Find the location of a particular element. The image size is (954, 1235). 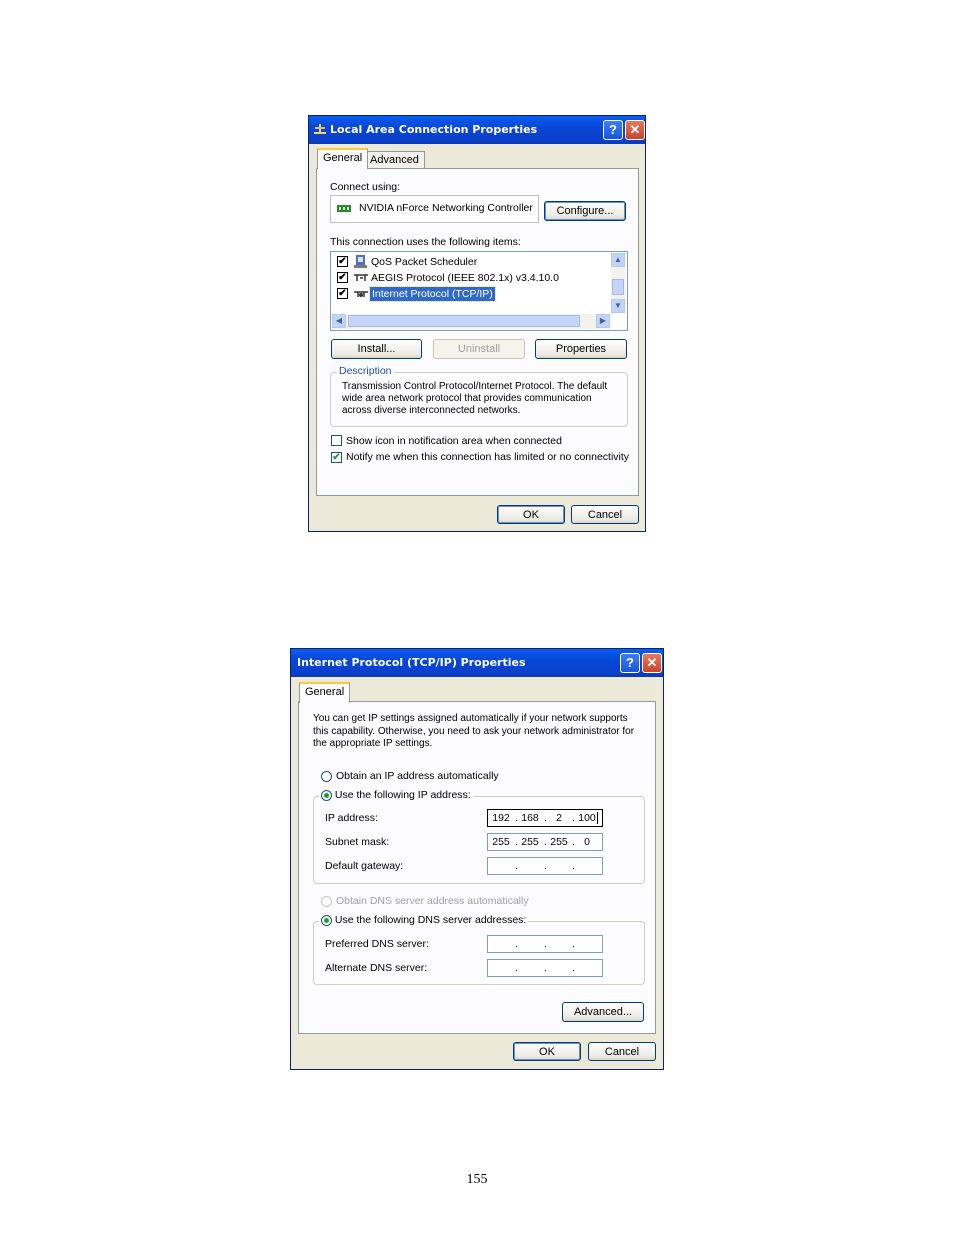

connect-using-label: Connect using: is located at coordinates (365, 187).